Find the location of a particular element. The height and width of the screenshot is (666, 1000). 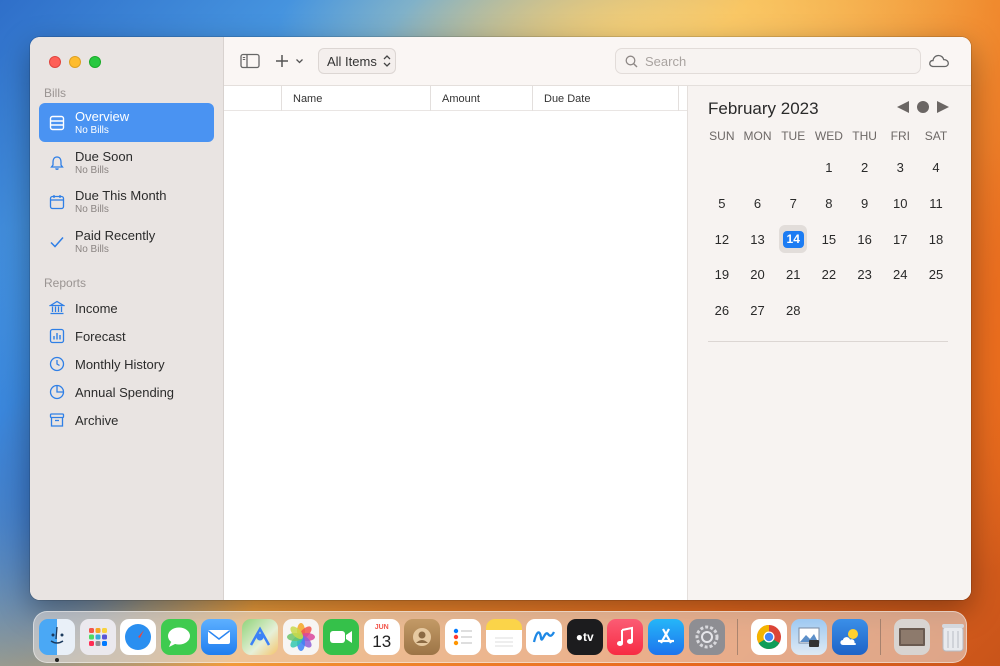

calendar-divider is located at coordinates (828, 341).